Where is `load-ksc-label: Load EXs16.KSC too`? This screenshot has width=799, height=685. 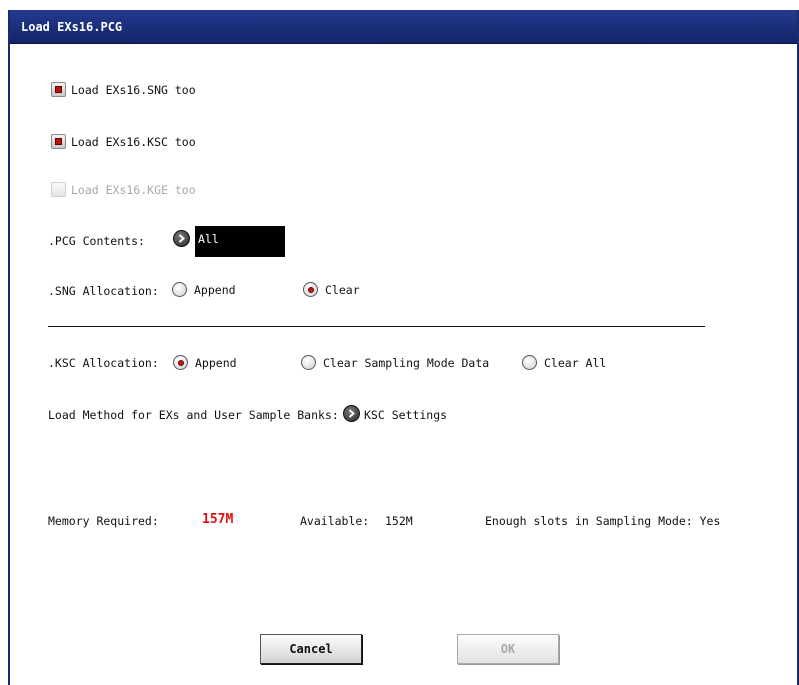 load-ksc-label: Load EXs16.KSC too is located at coordinates (133, 142).